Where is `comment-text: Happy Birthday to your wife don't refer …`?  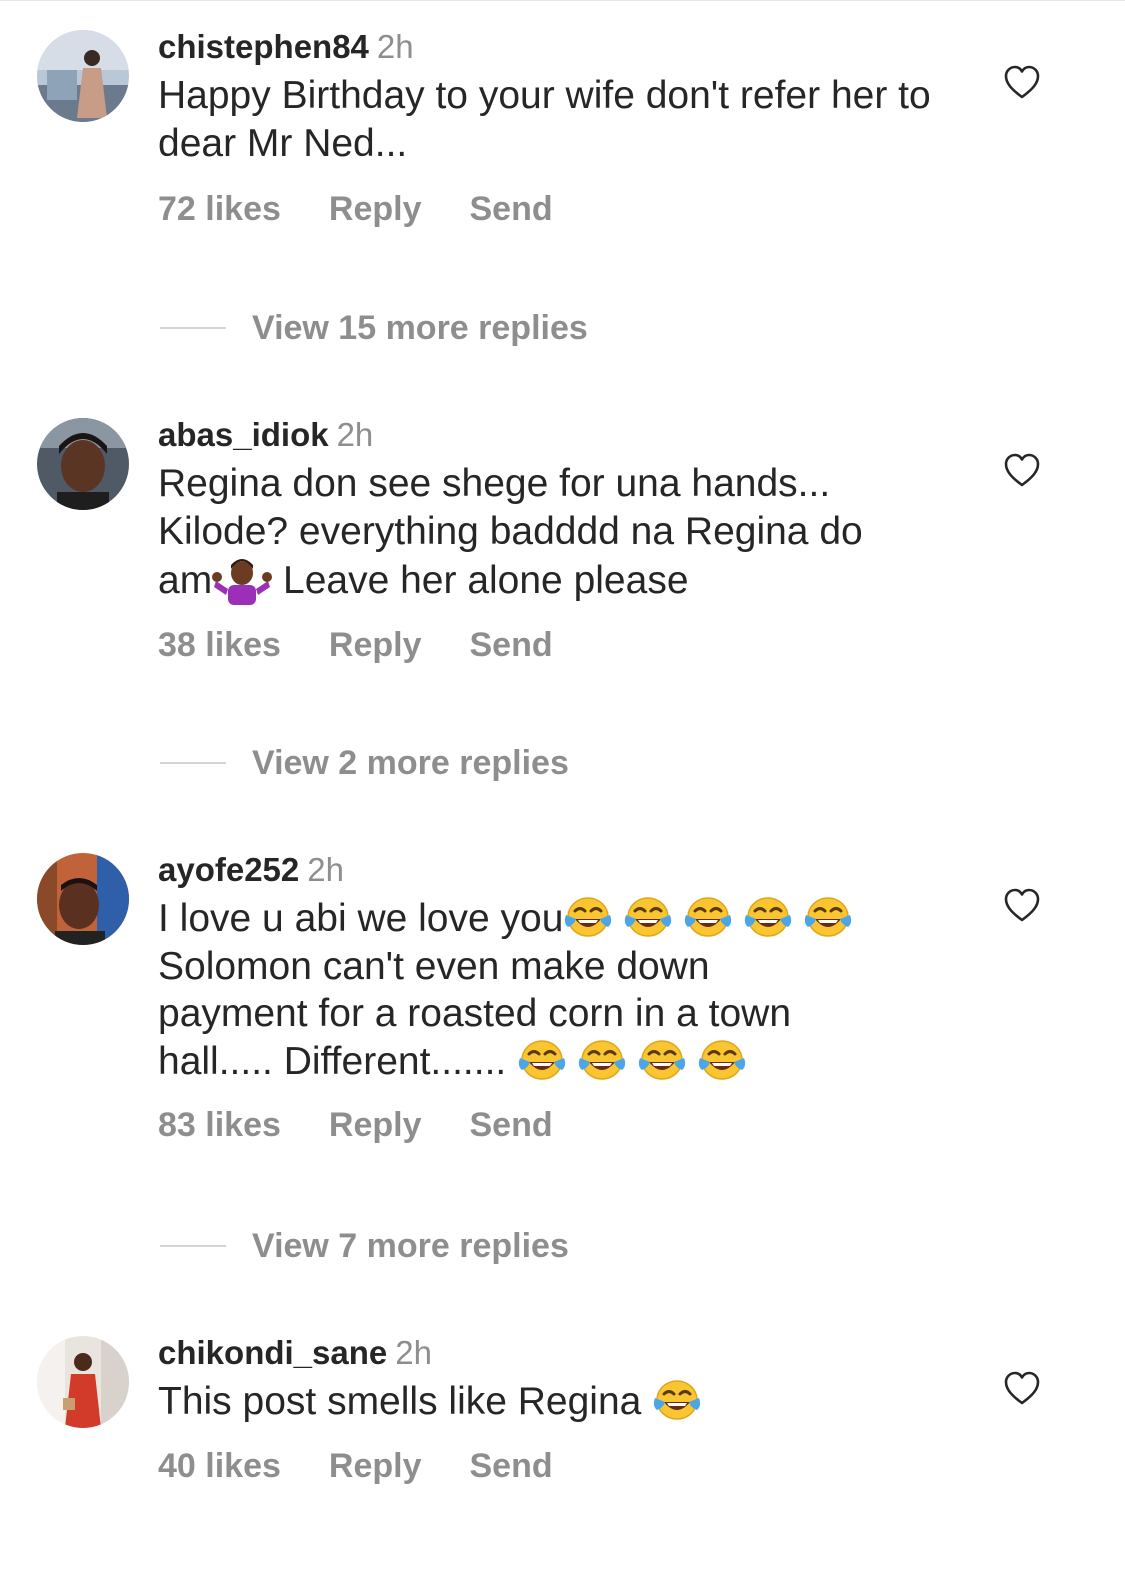
comment-text: Happy Birthday to your wife don't refer … is located at coordinates (544, 119).